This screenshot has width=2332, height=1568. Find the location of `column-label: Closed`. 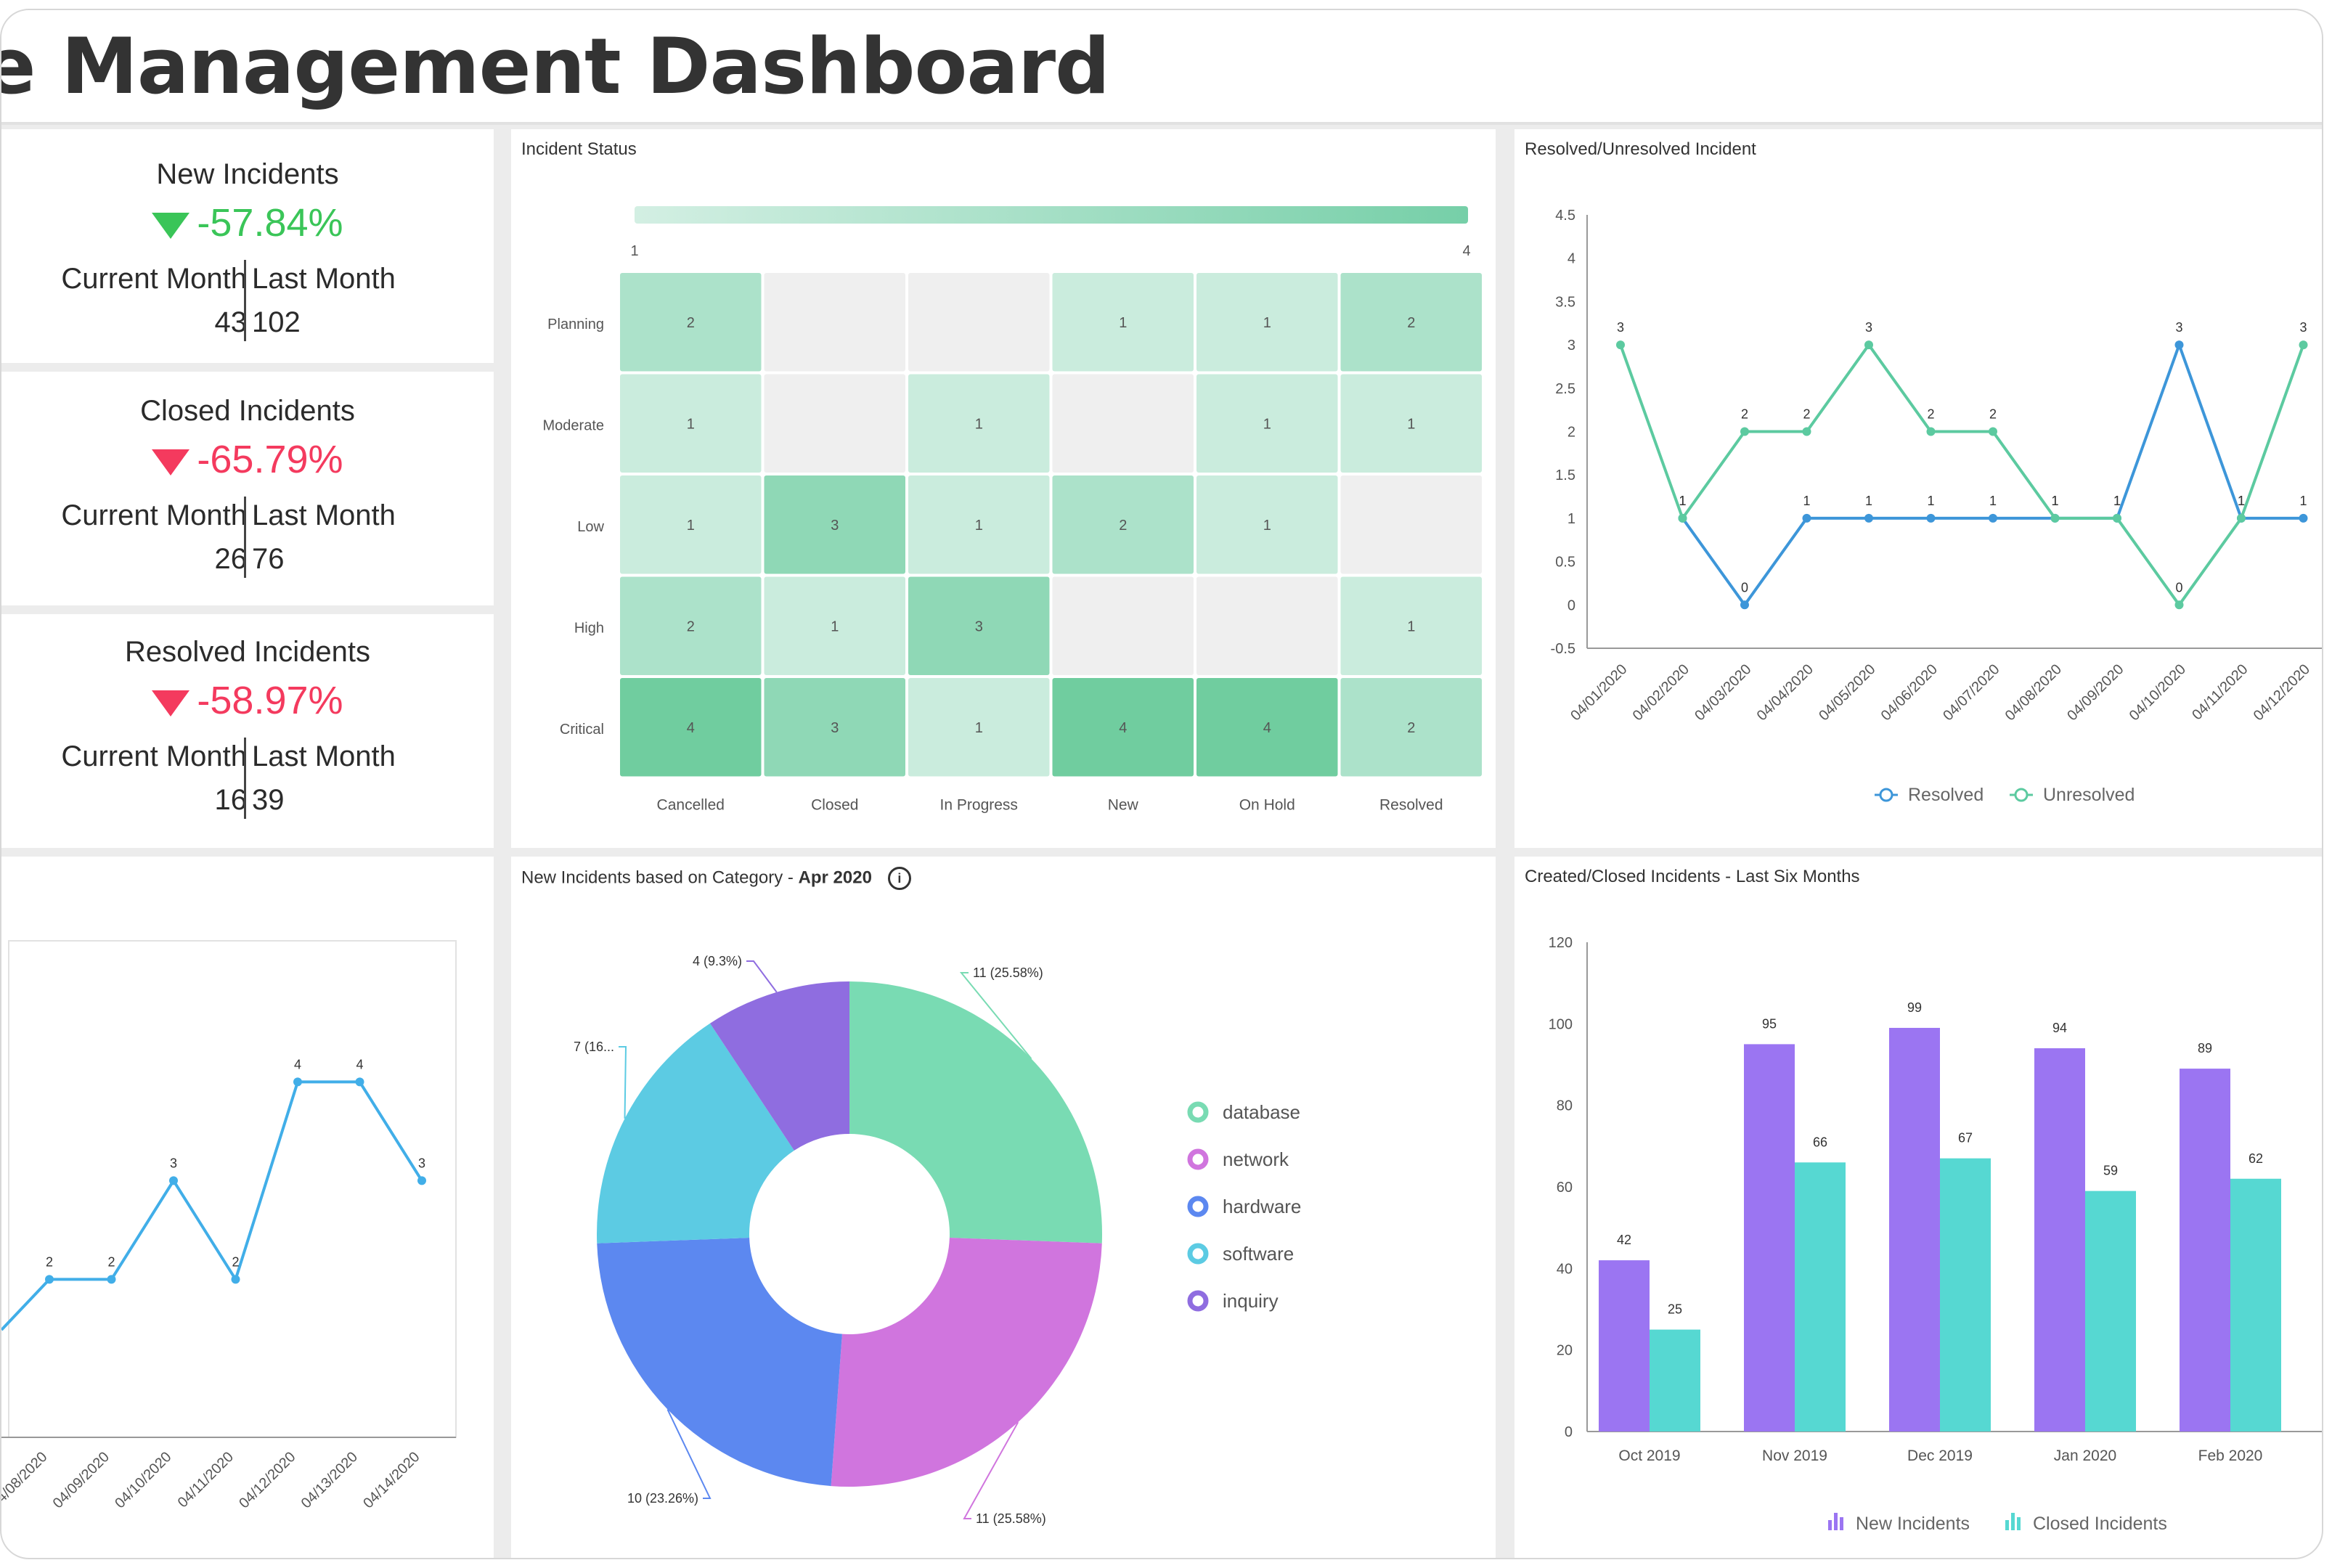

column-label: Closed is located at coordinates (834, 806).